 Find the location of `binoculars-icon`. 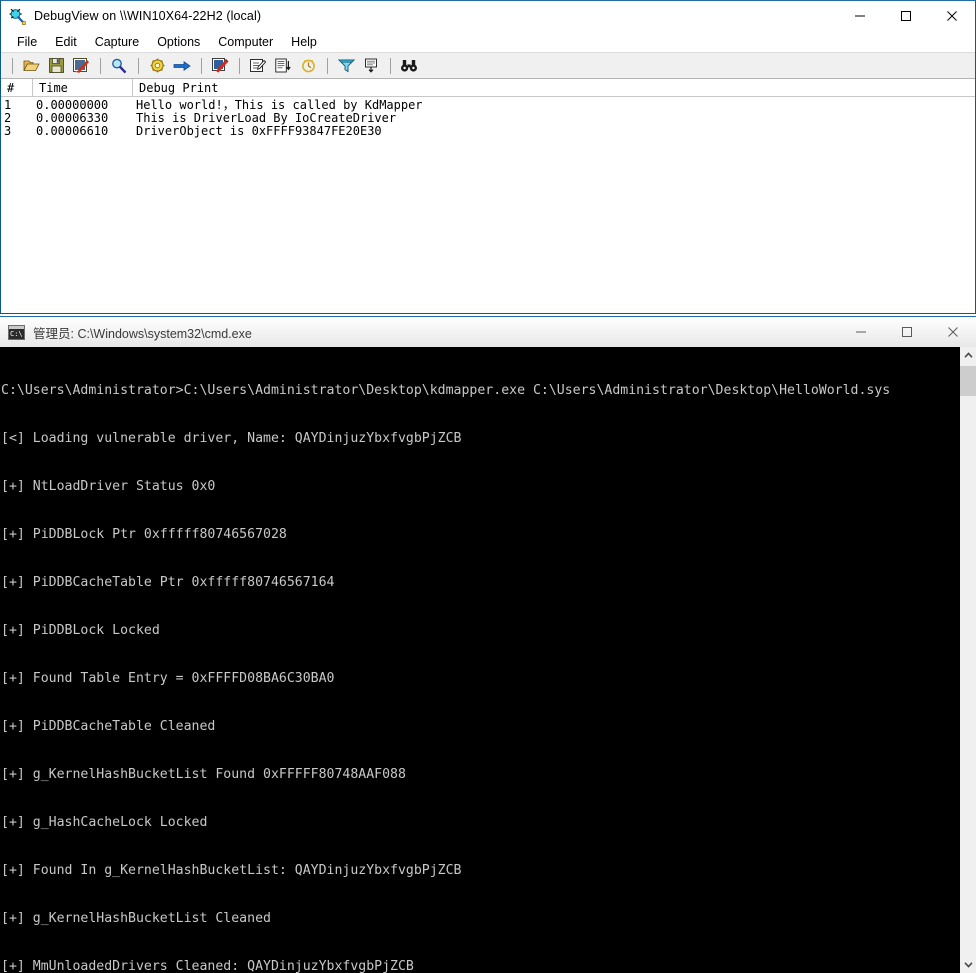

binoculars-icon is located at coordinates (409, 65).